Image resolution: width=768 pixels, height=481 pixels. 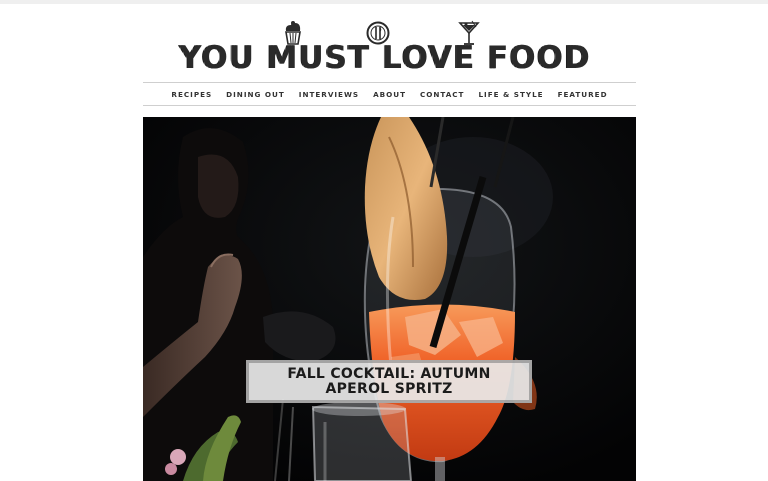 I want to click on nav-item-contact: CONTACT, so click(x=442, y=94).